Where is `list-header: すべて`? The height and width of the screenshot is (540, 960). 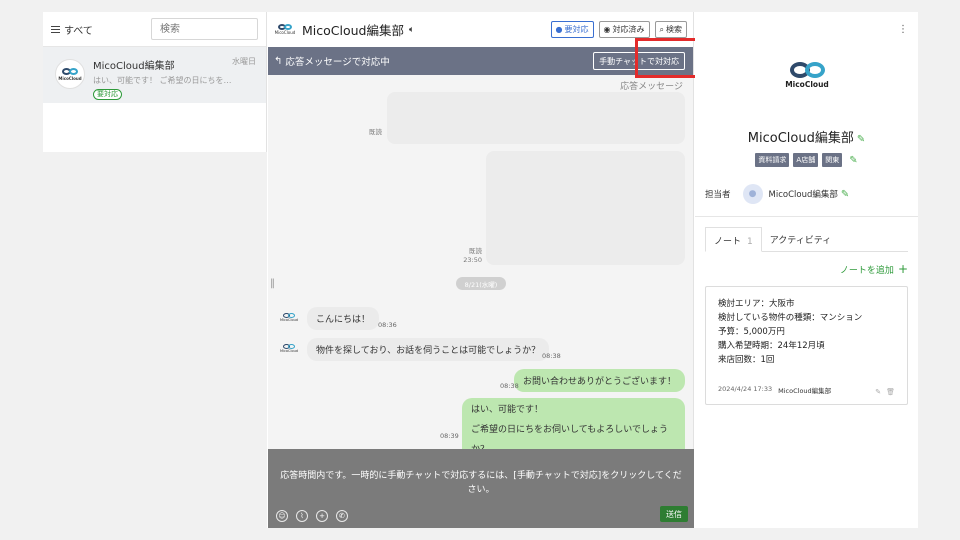
list-header: すべて is located at coordinates (154, 29).